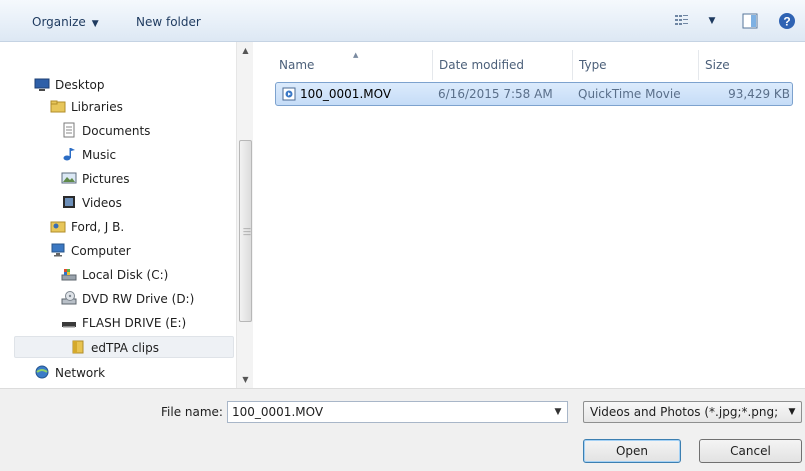  I want to click on nav-label: Documents, so click(116, 131).